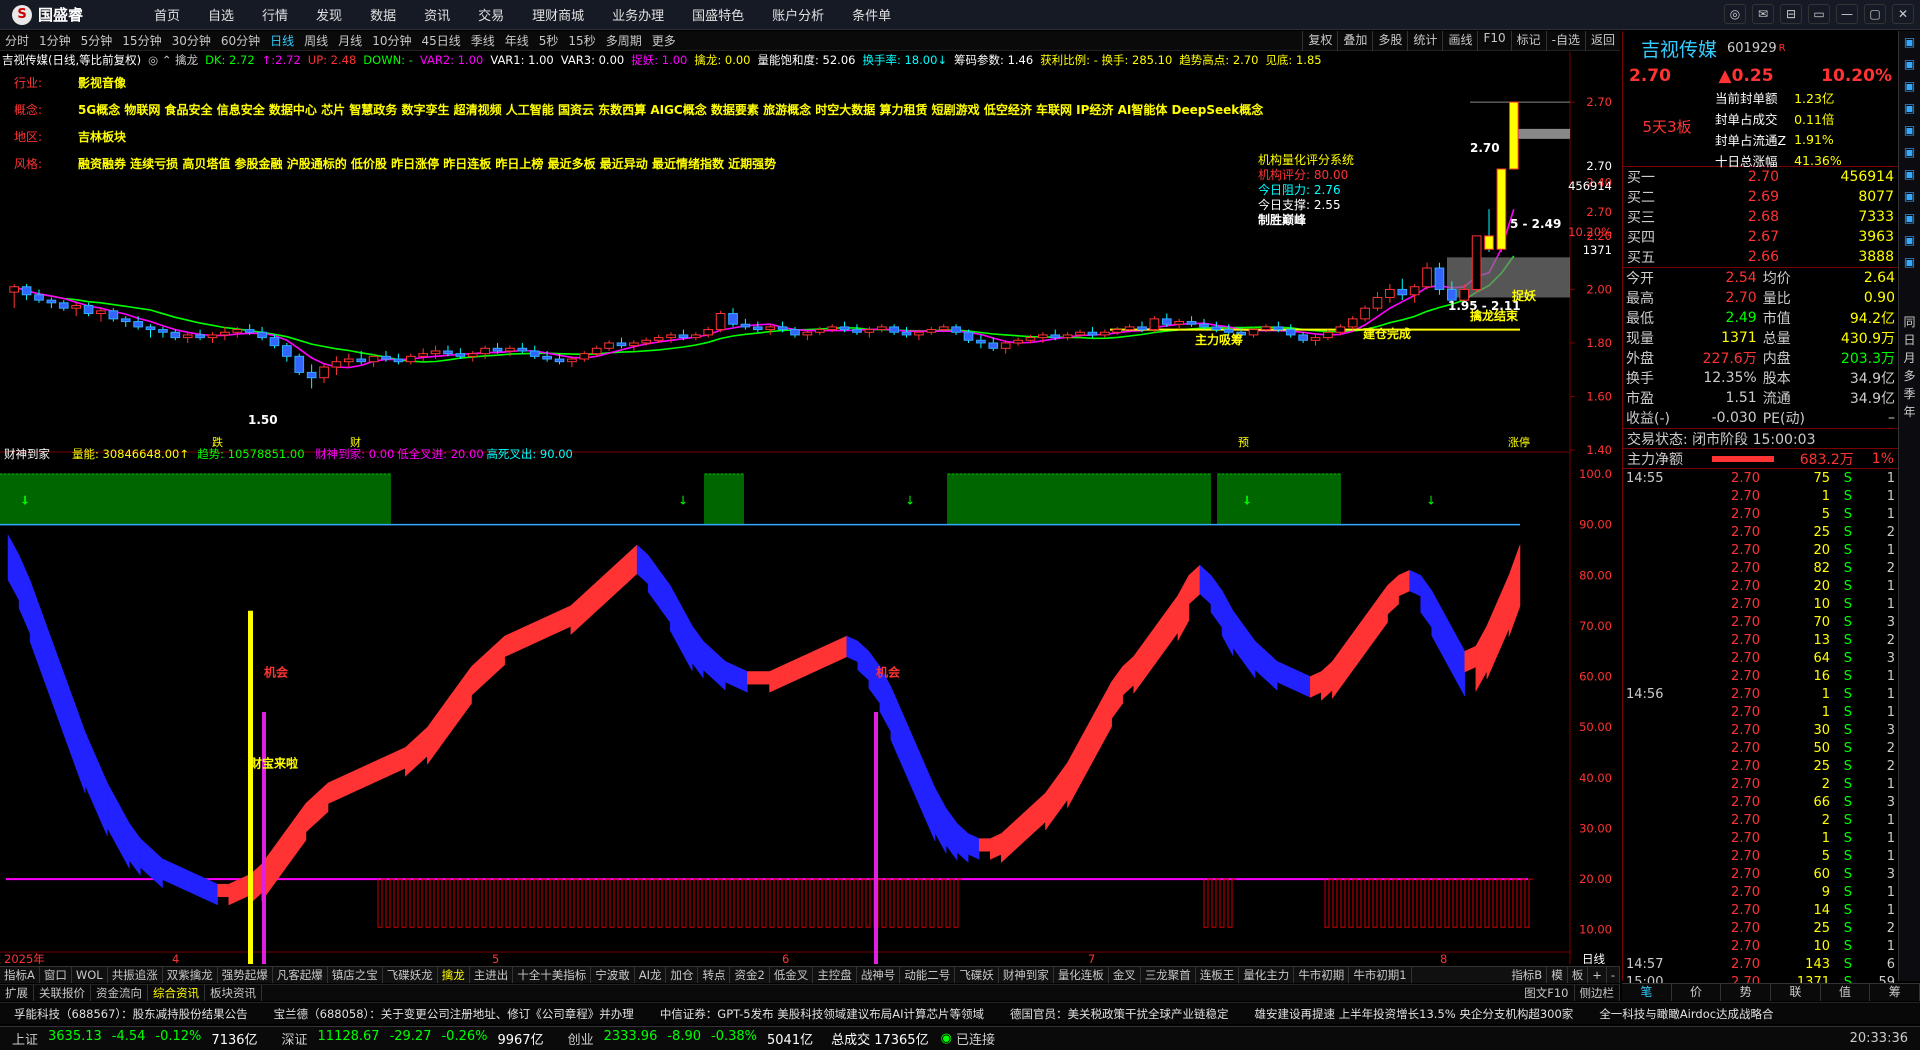 Image resolution: width=1920 pixels, height=1050 pixels. Describe the element at coordinates (17, 40) in the screenshot. I see `period-tab-0: 分时` at that location.